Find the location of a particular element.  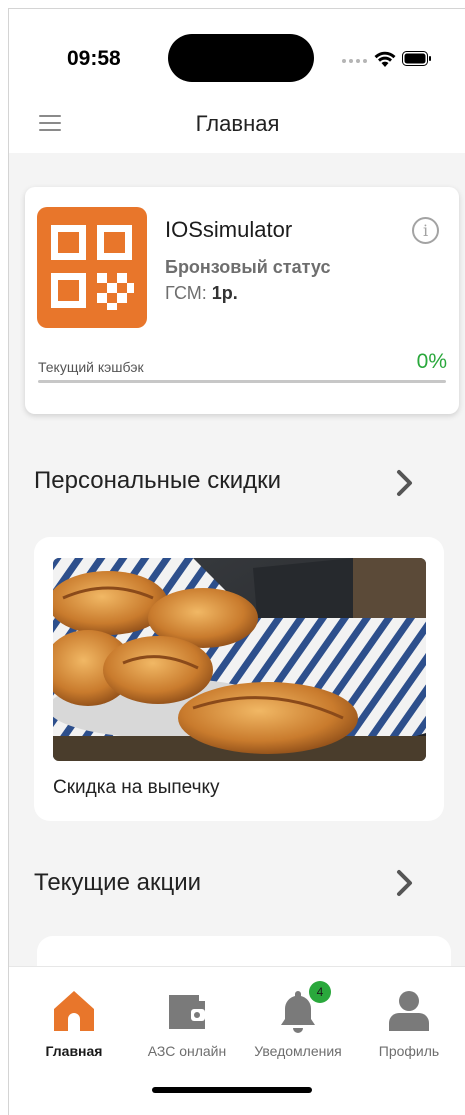

gsm-label: ГСМ: is located at coordinates (186, 293).